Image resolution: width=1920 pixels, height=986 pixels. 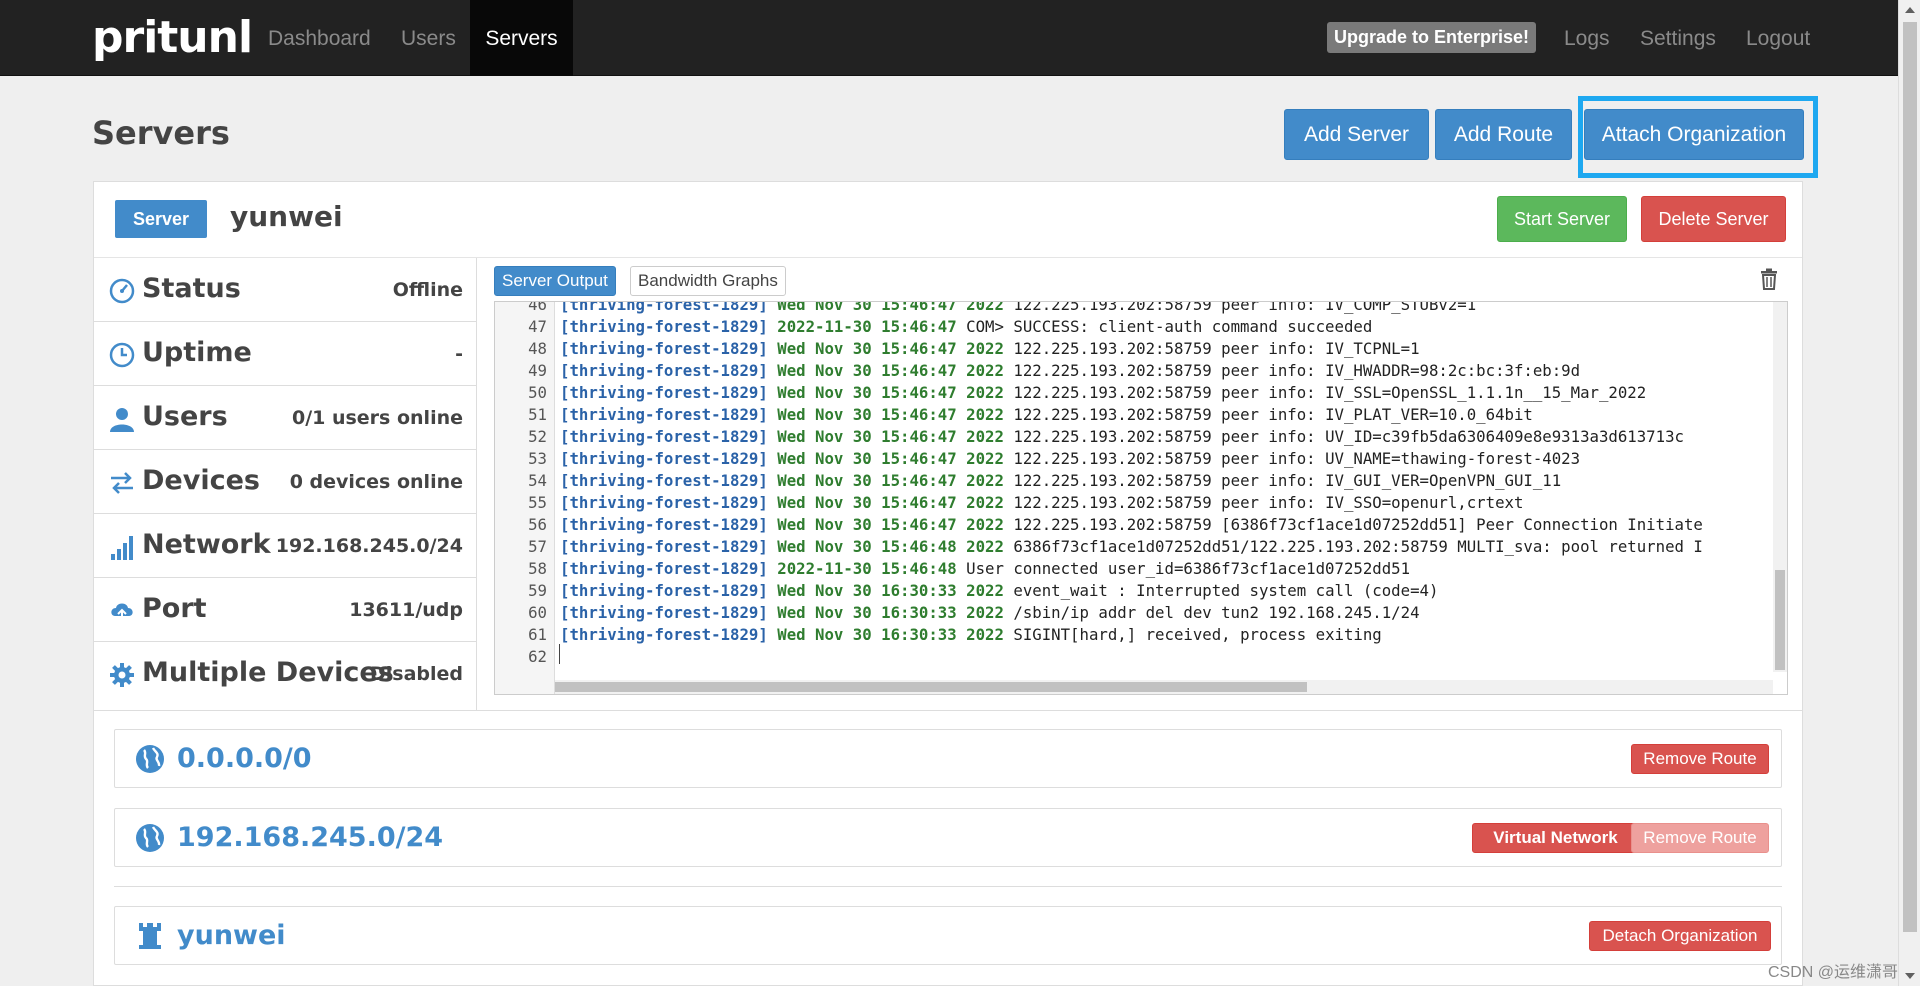 What do you see at coordinates (1197, 634) in the screenshot?
I see `log-message: SIGINT[hard,] received, process exiting` at bounding box center [1197, 634].